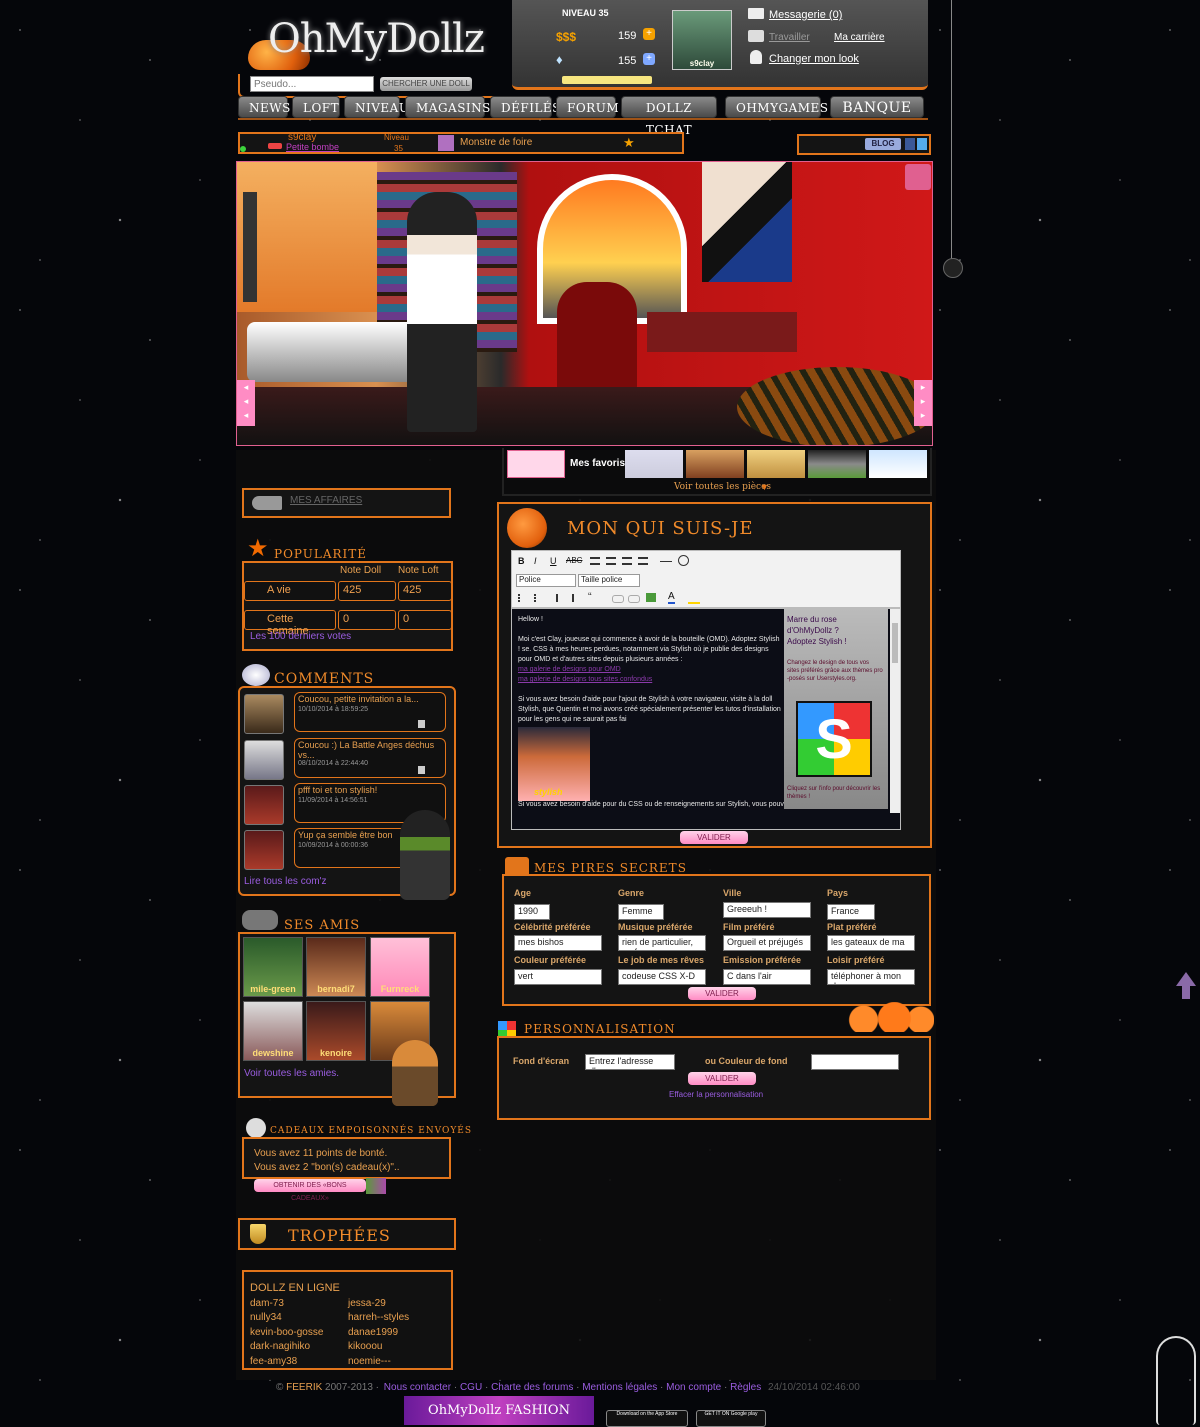 This screenshot has width=1200, height=1427. I want to click on size-select: Taille police, so click(609, 580).